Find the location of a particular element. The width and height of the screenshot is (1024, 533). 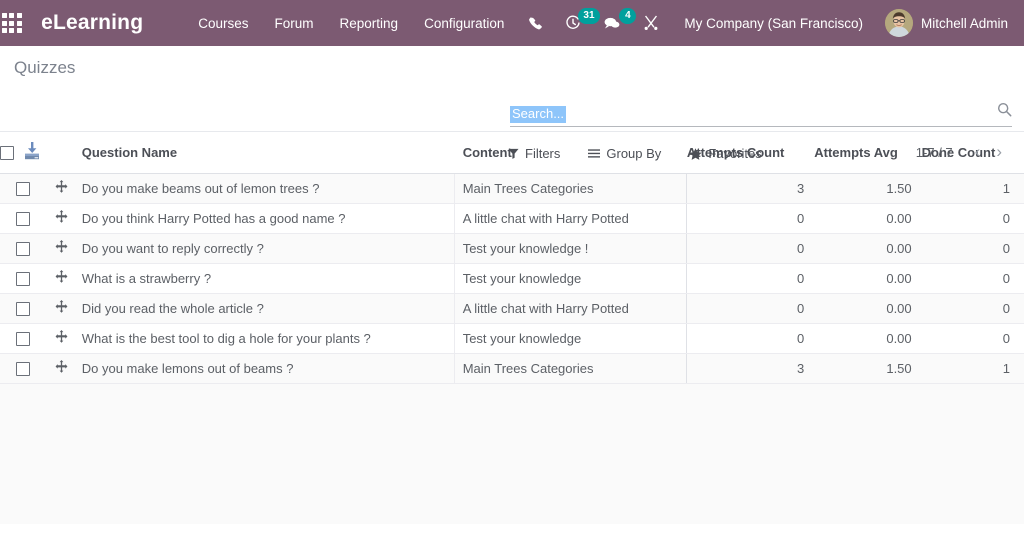

app-brand-elearning: eLearning is located at coordinates (92, 23).